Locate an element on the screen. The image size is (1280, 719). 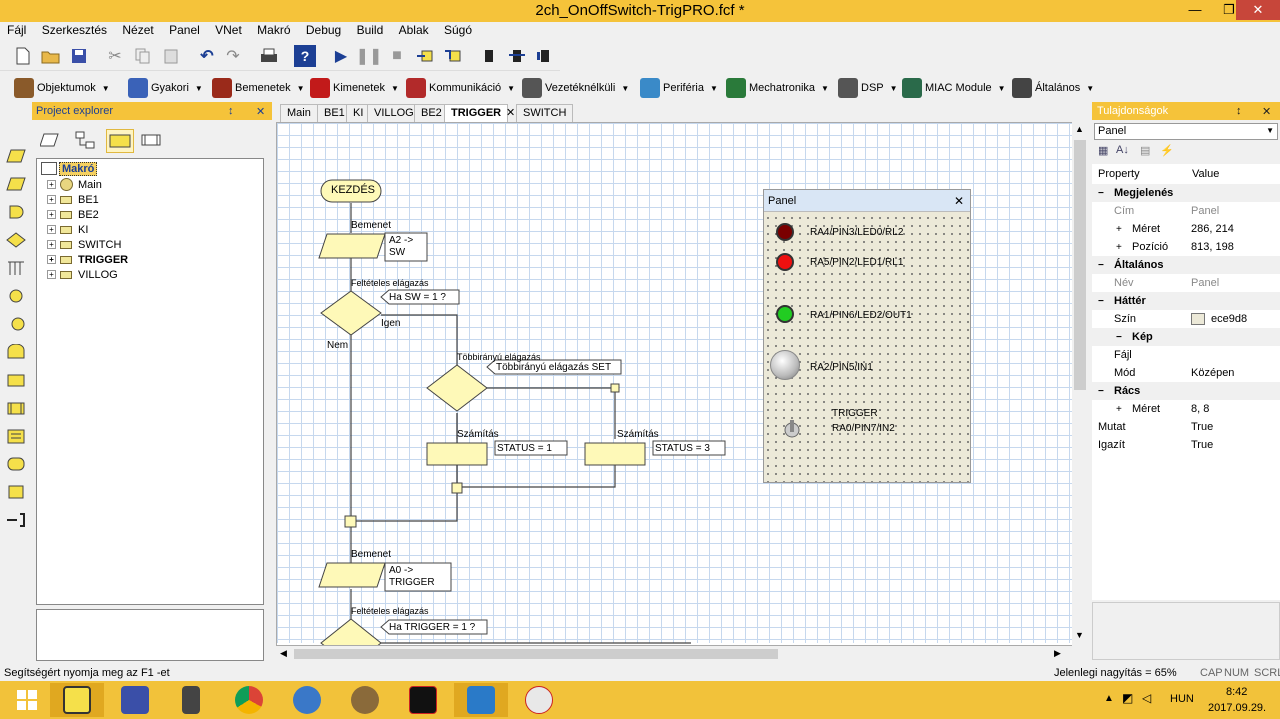
taskbar-app-speaker is located at coordinates (191, 700).